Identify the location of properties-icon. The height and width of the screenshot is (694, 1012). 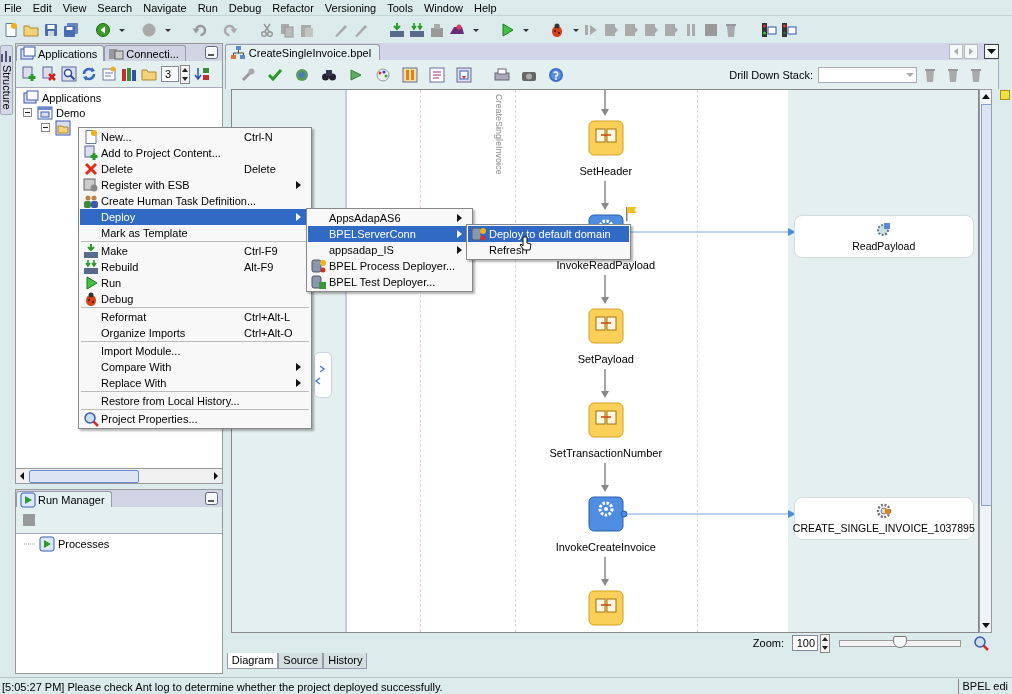
(90, 419).